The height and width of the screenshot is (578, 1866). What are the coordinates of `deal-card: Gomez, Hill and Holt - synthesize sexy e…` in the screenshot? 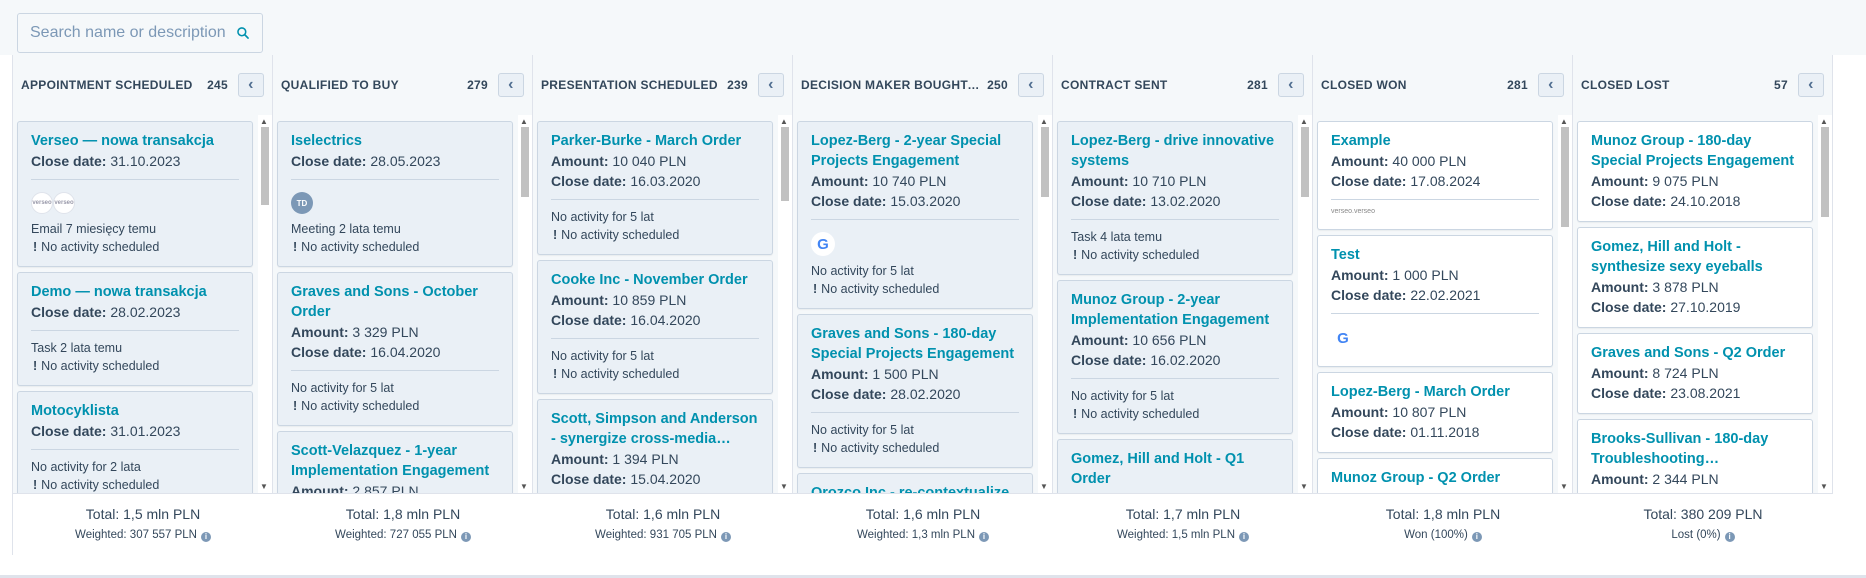 It's located at (1695, 277).